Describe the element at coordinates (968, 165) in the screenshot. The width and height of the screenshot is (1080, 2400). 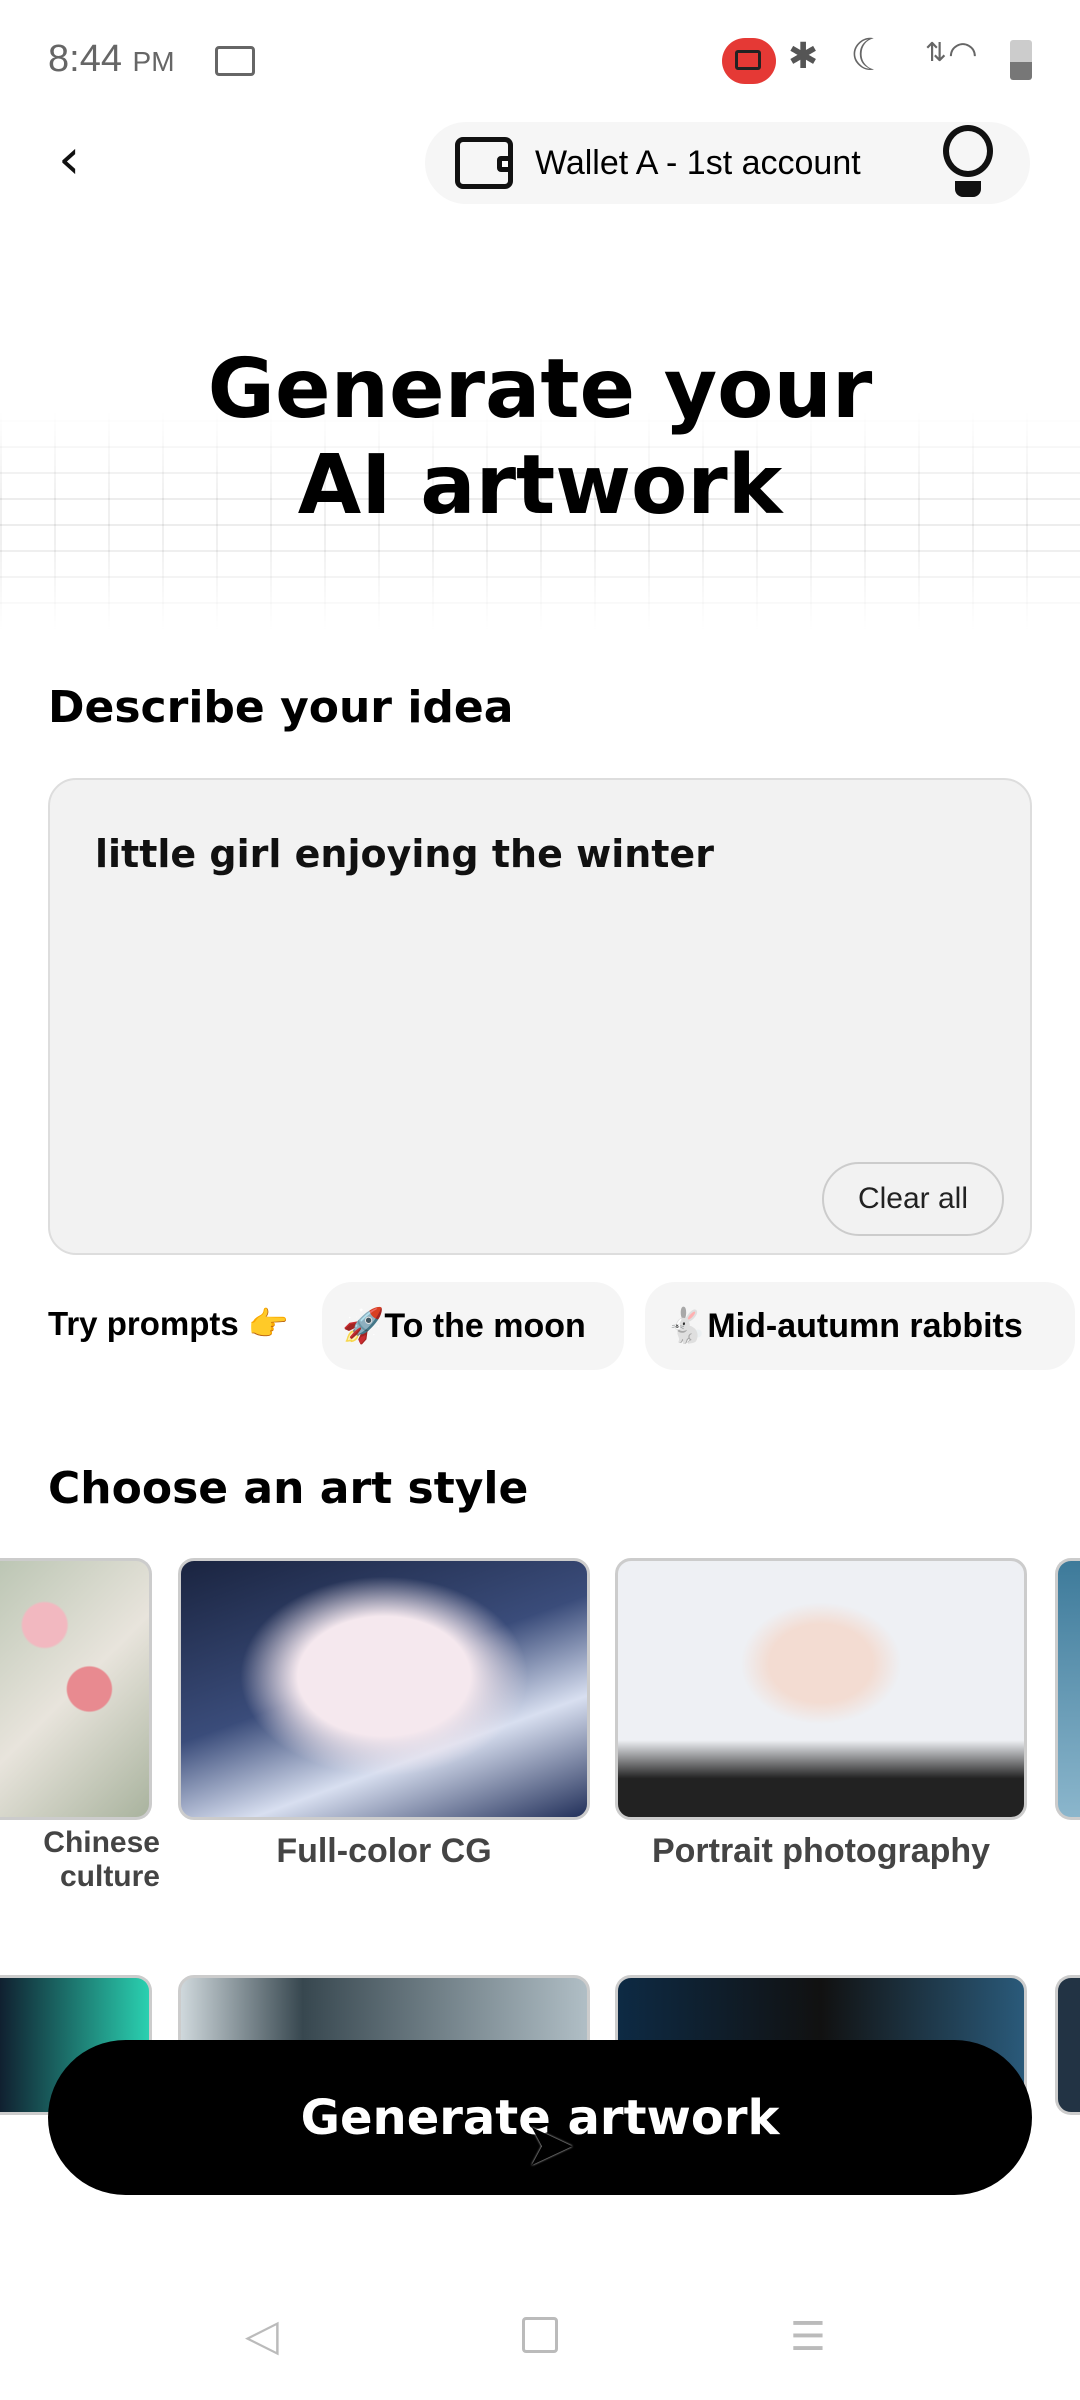
I see `lightbulb-icon` at that location.